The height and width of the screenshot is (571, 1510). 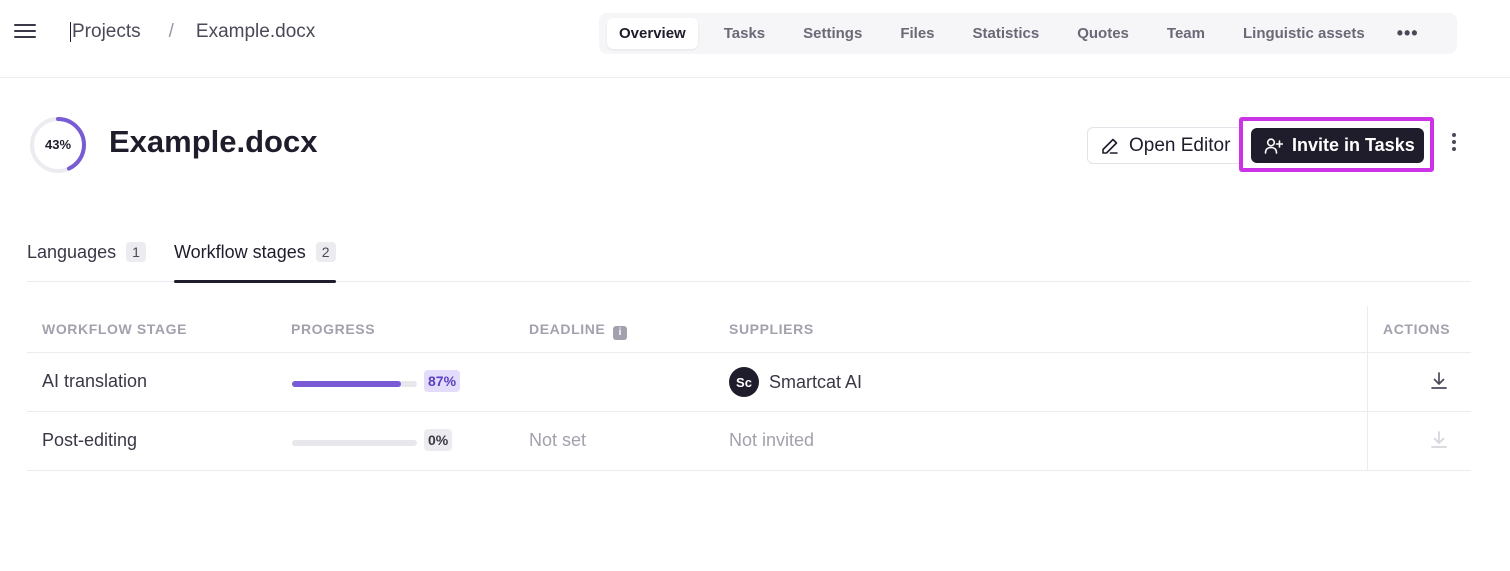 I want to click on progress-ring: 43%, so click(x=58, y=145).